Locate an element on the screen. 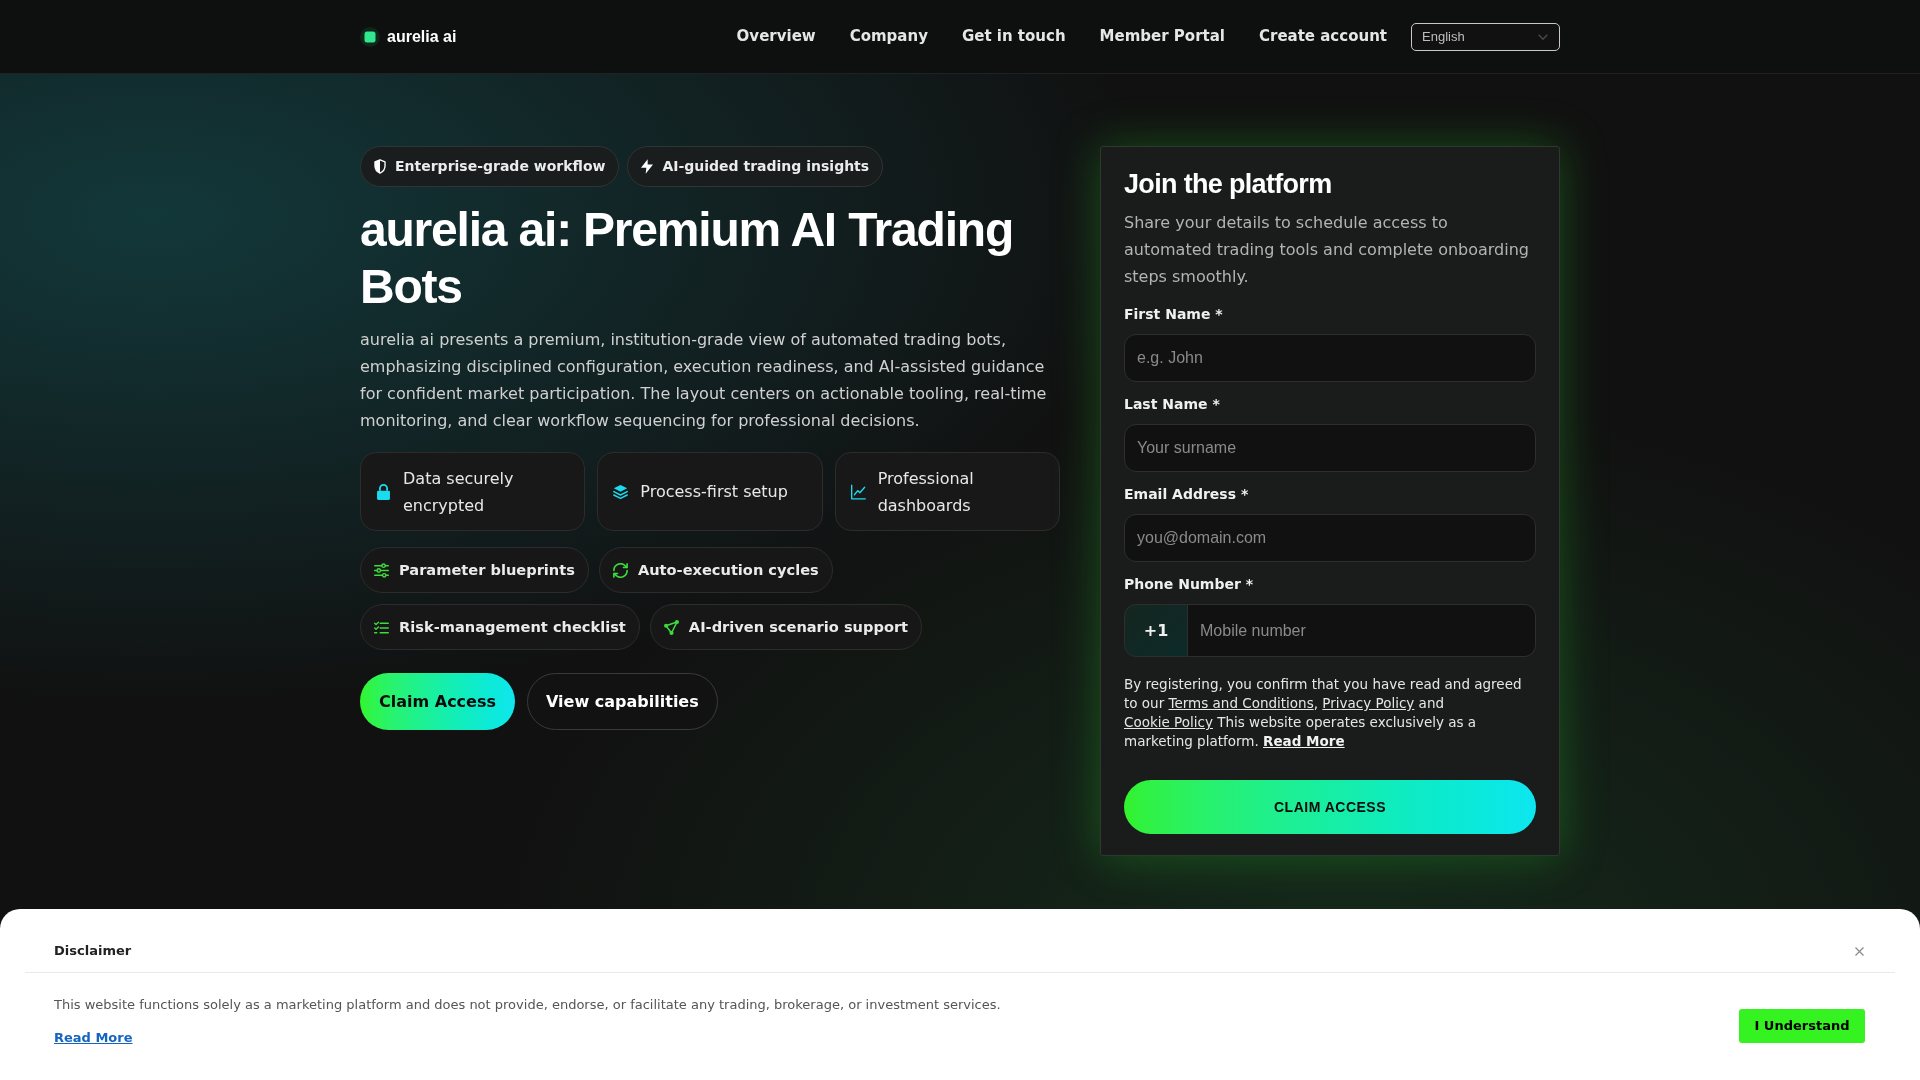 The width and height of the screenshot is (1920, 1080). nav-link: Company is located at coordinates (888, 36).